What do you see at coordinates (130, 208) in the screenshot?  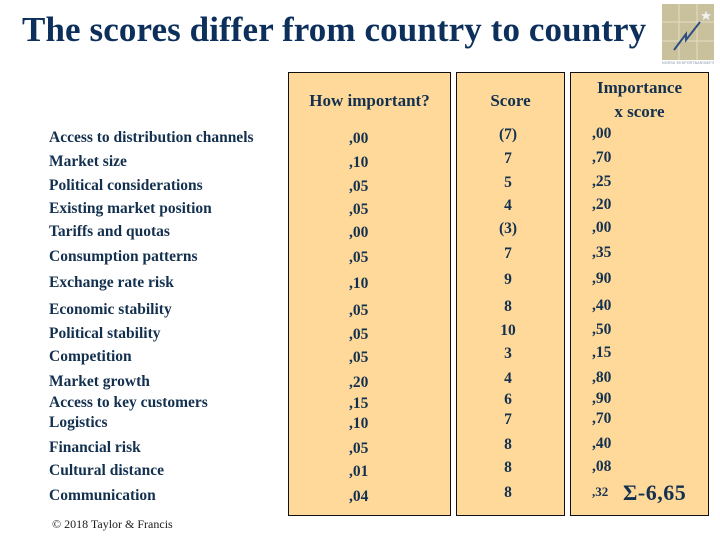 I see `factor-label: Existing market position` at bounding box center [130, 208].